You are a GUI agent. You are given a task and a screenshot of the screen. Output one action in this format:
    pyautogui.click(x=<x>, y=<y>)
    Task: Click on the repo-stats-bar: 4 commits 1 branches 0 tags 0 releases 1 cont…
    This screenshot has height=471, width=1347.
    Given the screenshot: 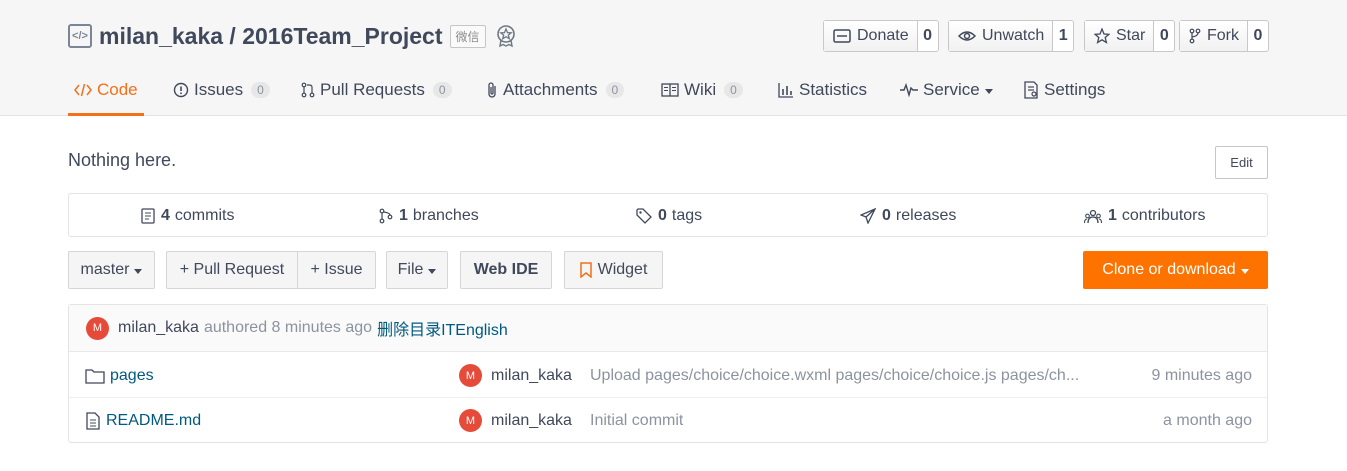 What is the action you would take?
    pyautogui.click(x=668, y=215)
    